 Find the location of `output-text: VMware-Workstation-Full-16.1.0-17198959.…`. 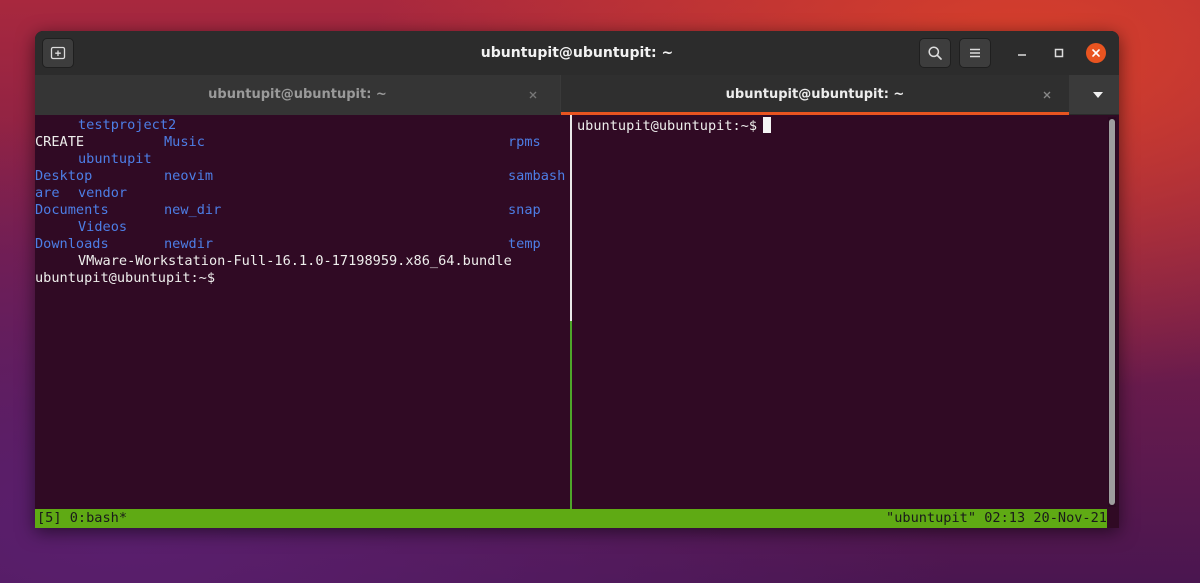

output-text: VMware-Workstation-Full-16.1.0-17198959.… is located at coordinates (295, 261).